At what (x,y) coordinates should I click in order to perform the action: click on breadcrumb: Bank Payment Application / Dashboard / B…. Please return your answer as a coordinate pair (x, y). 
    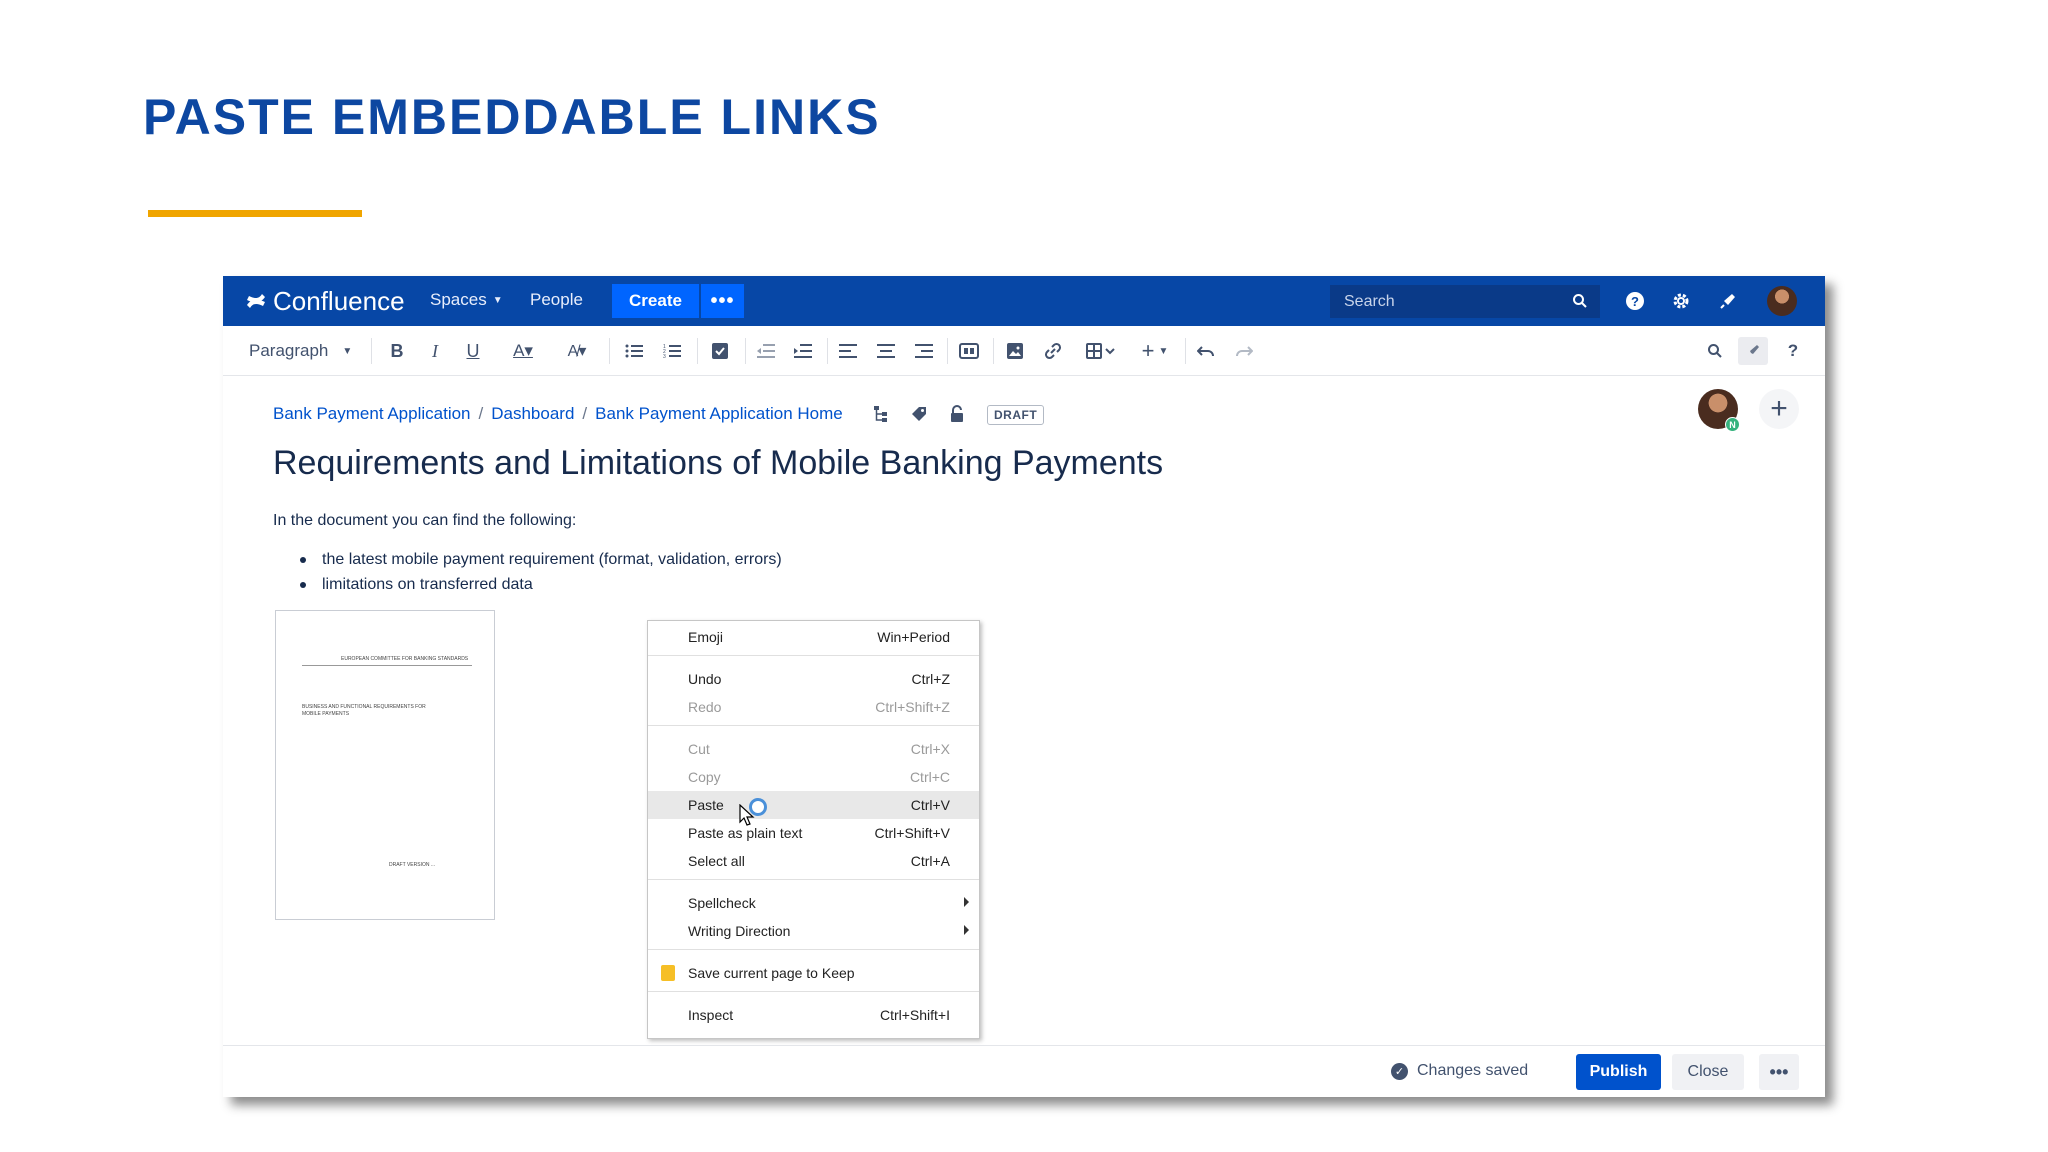
    Looking at the image, I should click on (558, 414).